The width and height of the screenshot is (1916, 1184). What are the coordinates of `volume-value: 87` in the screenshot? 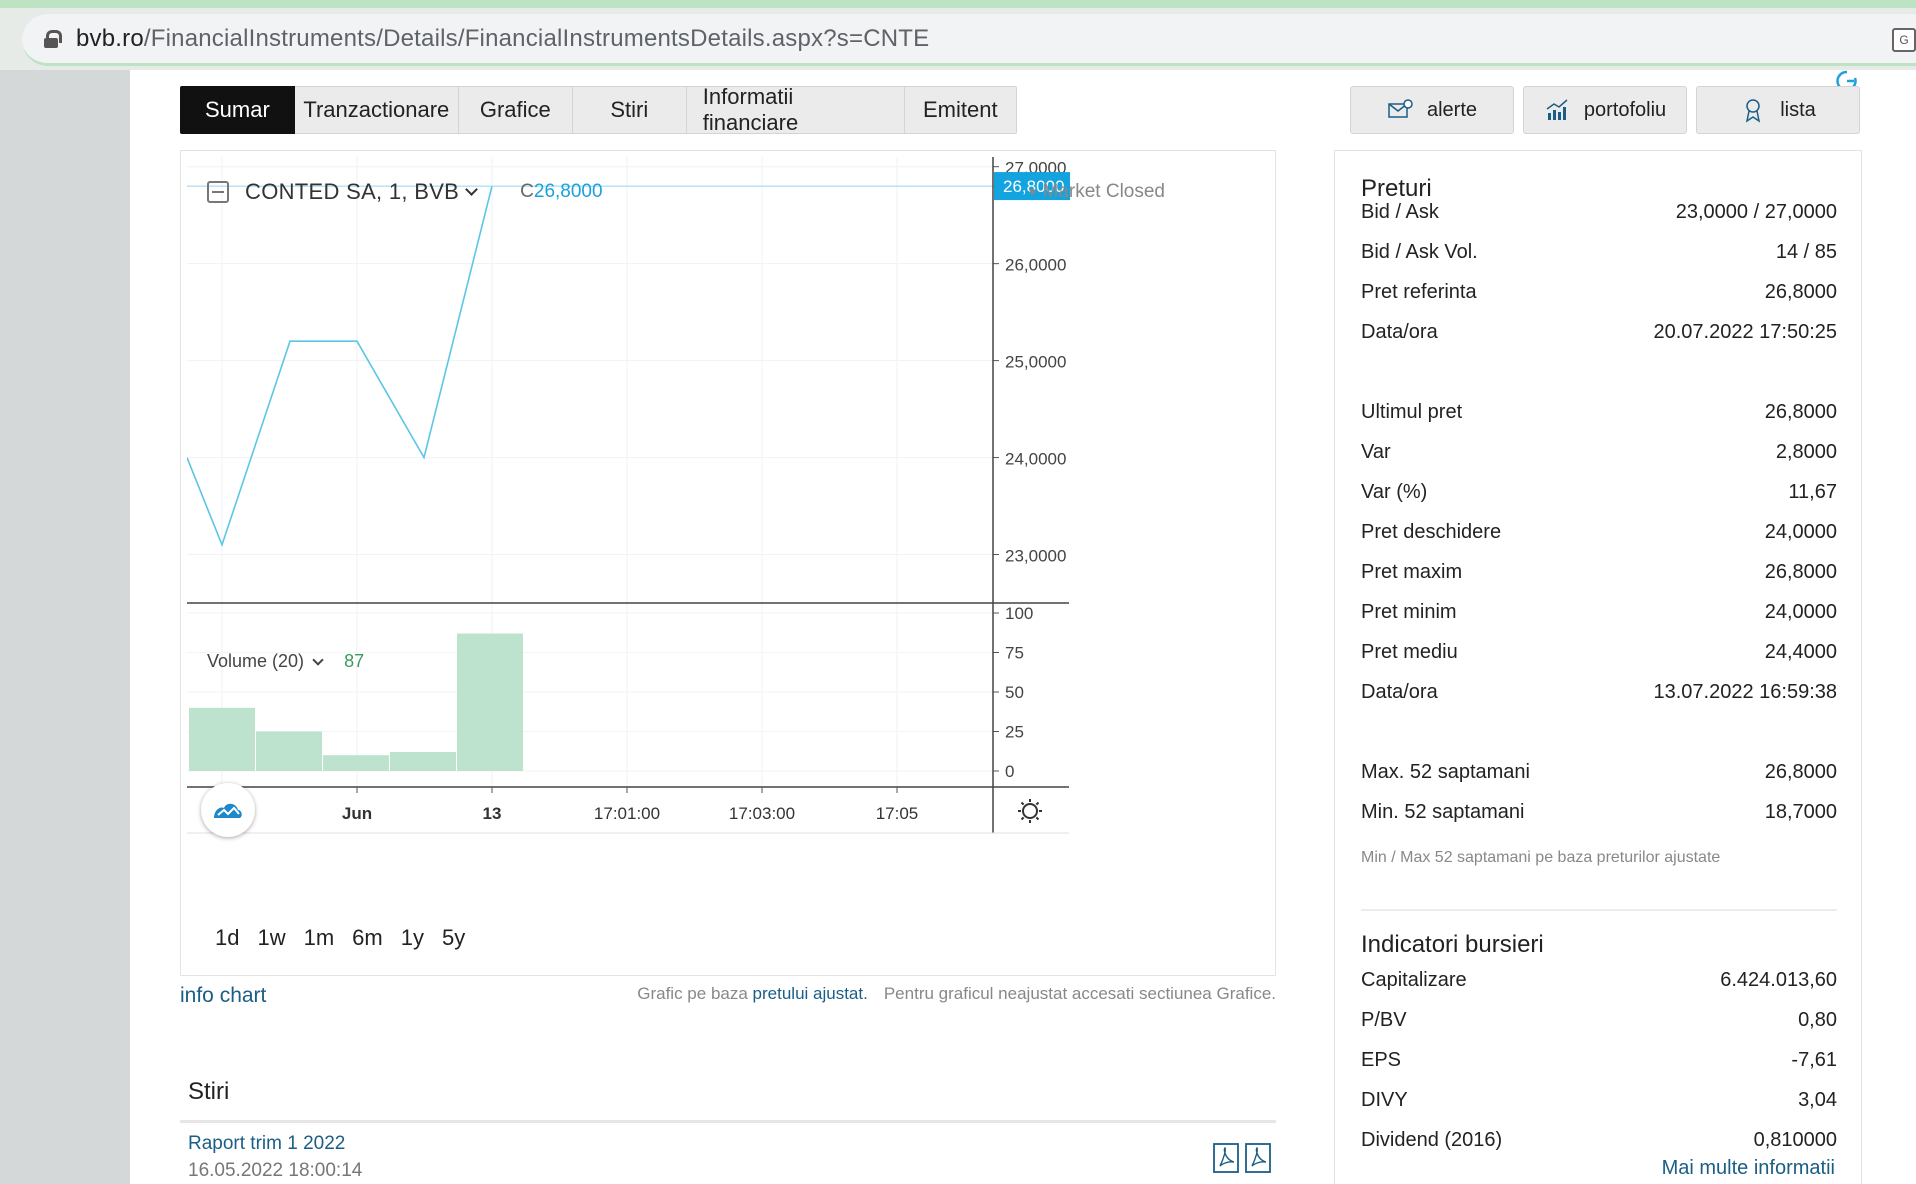 It's located at (354, 661).